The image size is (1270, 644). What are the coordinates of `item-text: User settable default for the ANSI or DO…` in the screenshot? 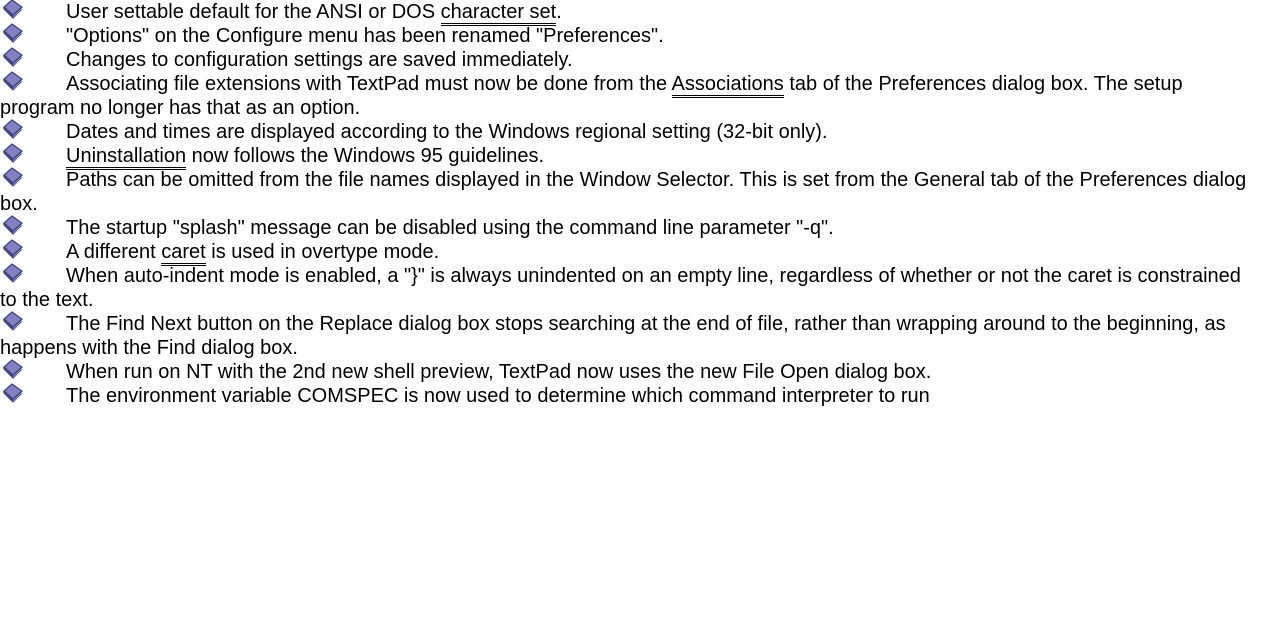 It's located at (253, 12).